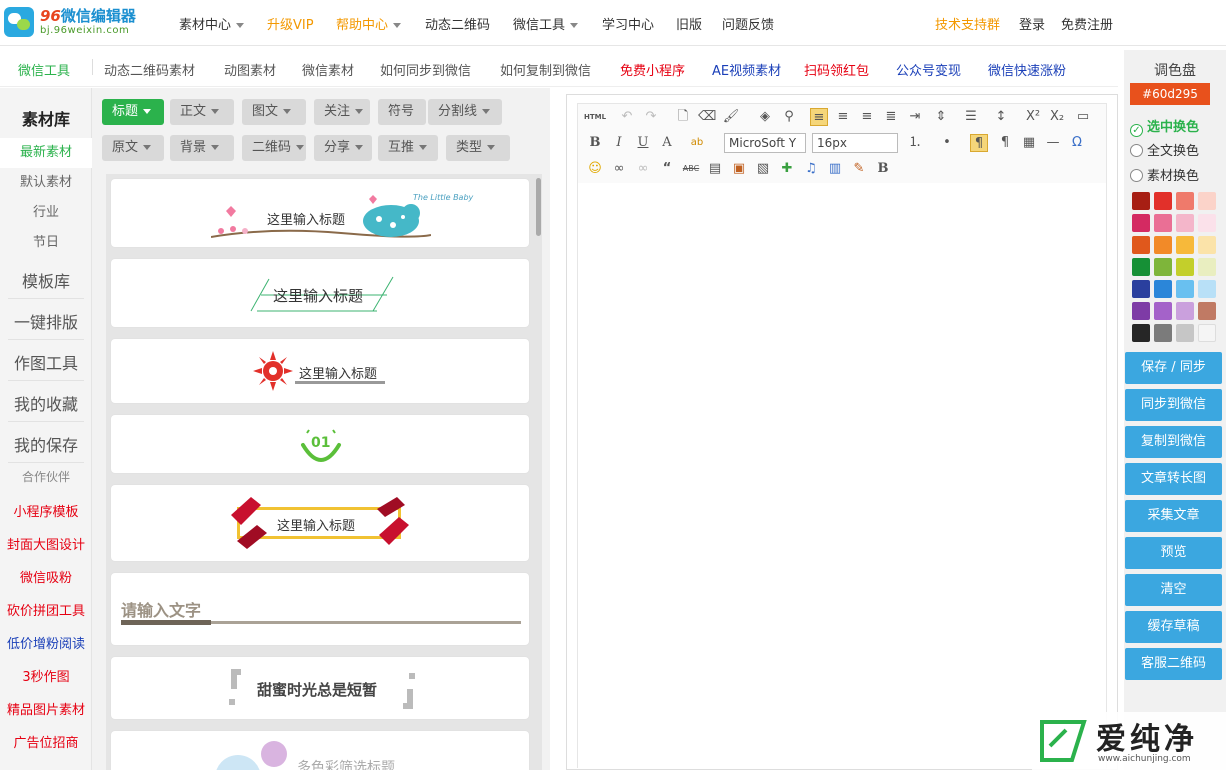 Image resolution: width=1226 pixels, height=770 pixels. I want to click on align-right-icon: ≡, so click(867, 117).